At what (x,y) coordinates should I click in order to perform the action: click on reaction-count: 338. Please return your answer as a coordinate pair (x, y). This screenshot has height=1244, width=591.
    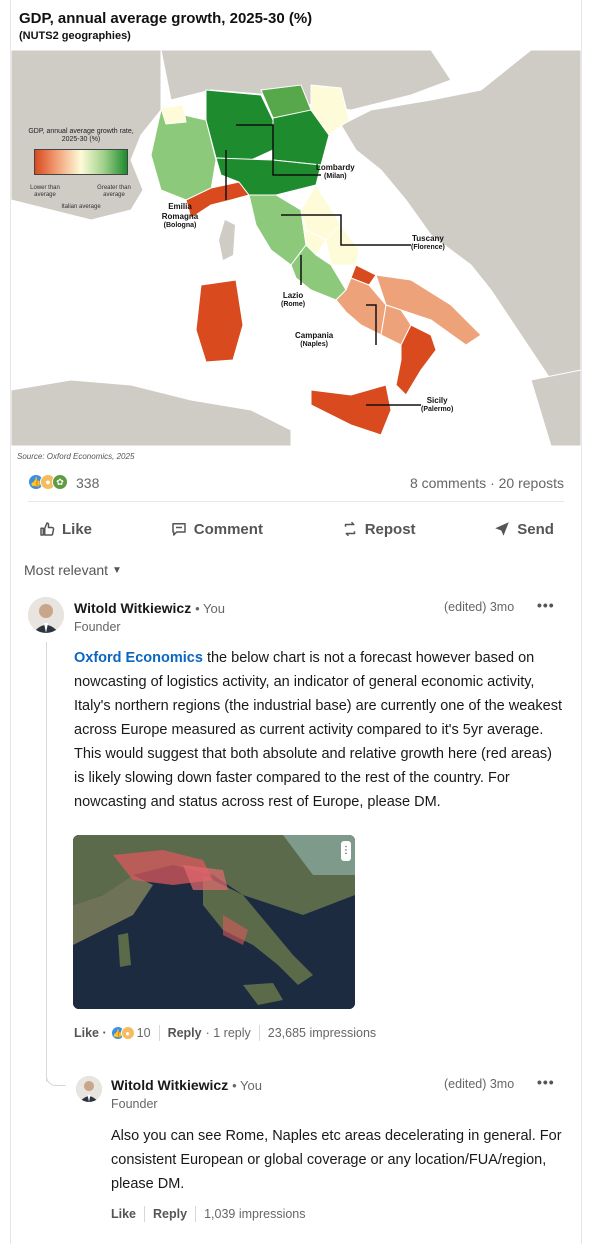
    Looking at the image, I should click on (87, 483).